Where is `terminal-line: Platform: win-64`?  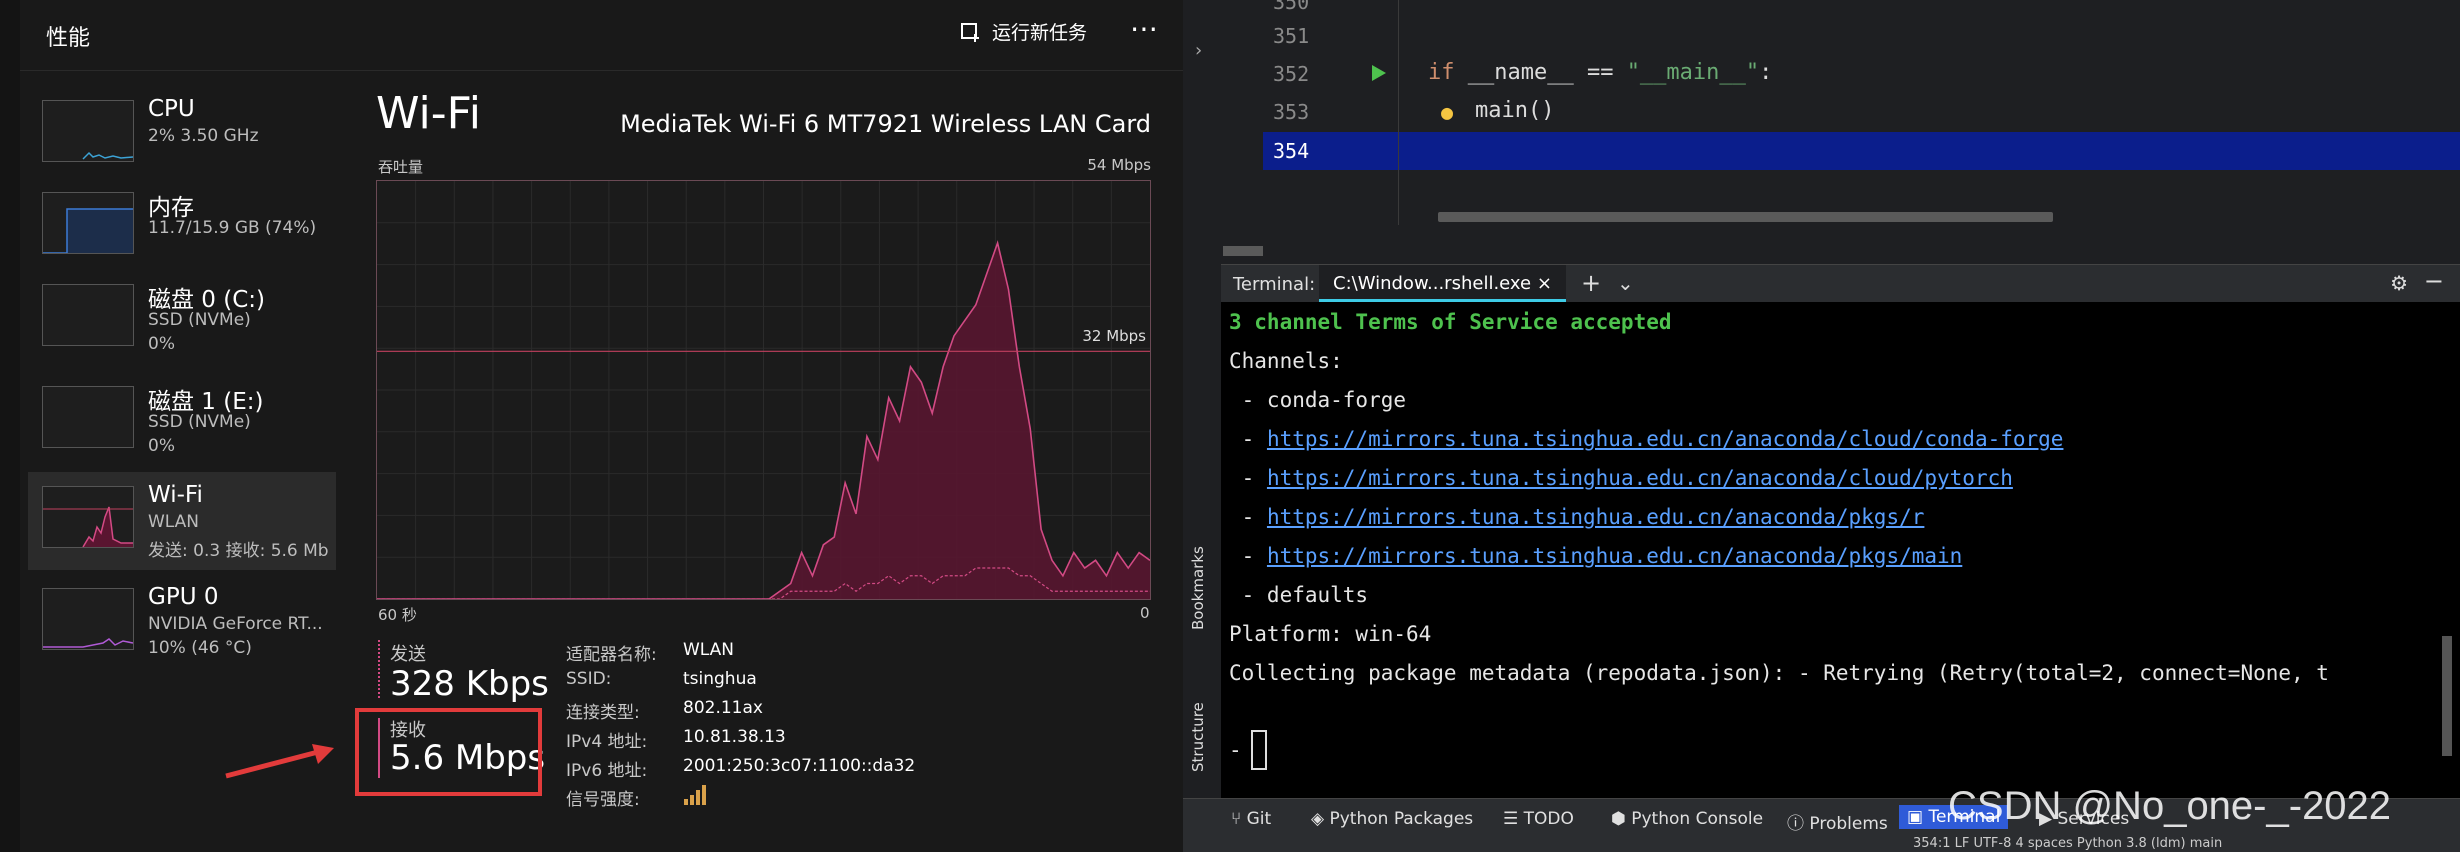 terminal-line: Platform: win-64 is located at coordinates (1330, 634).